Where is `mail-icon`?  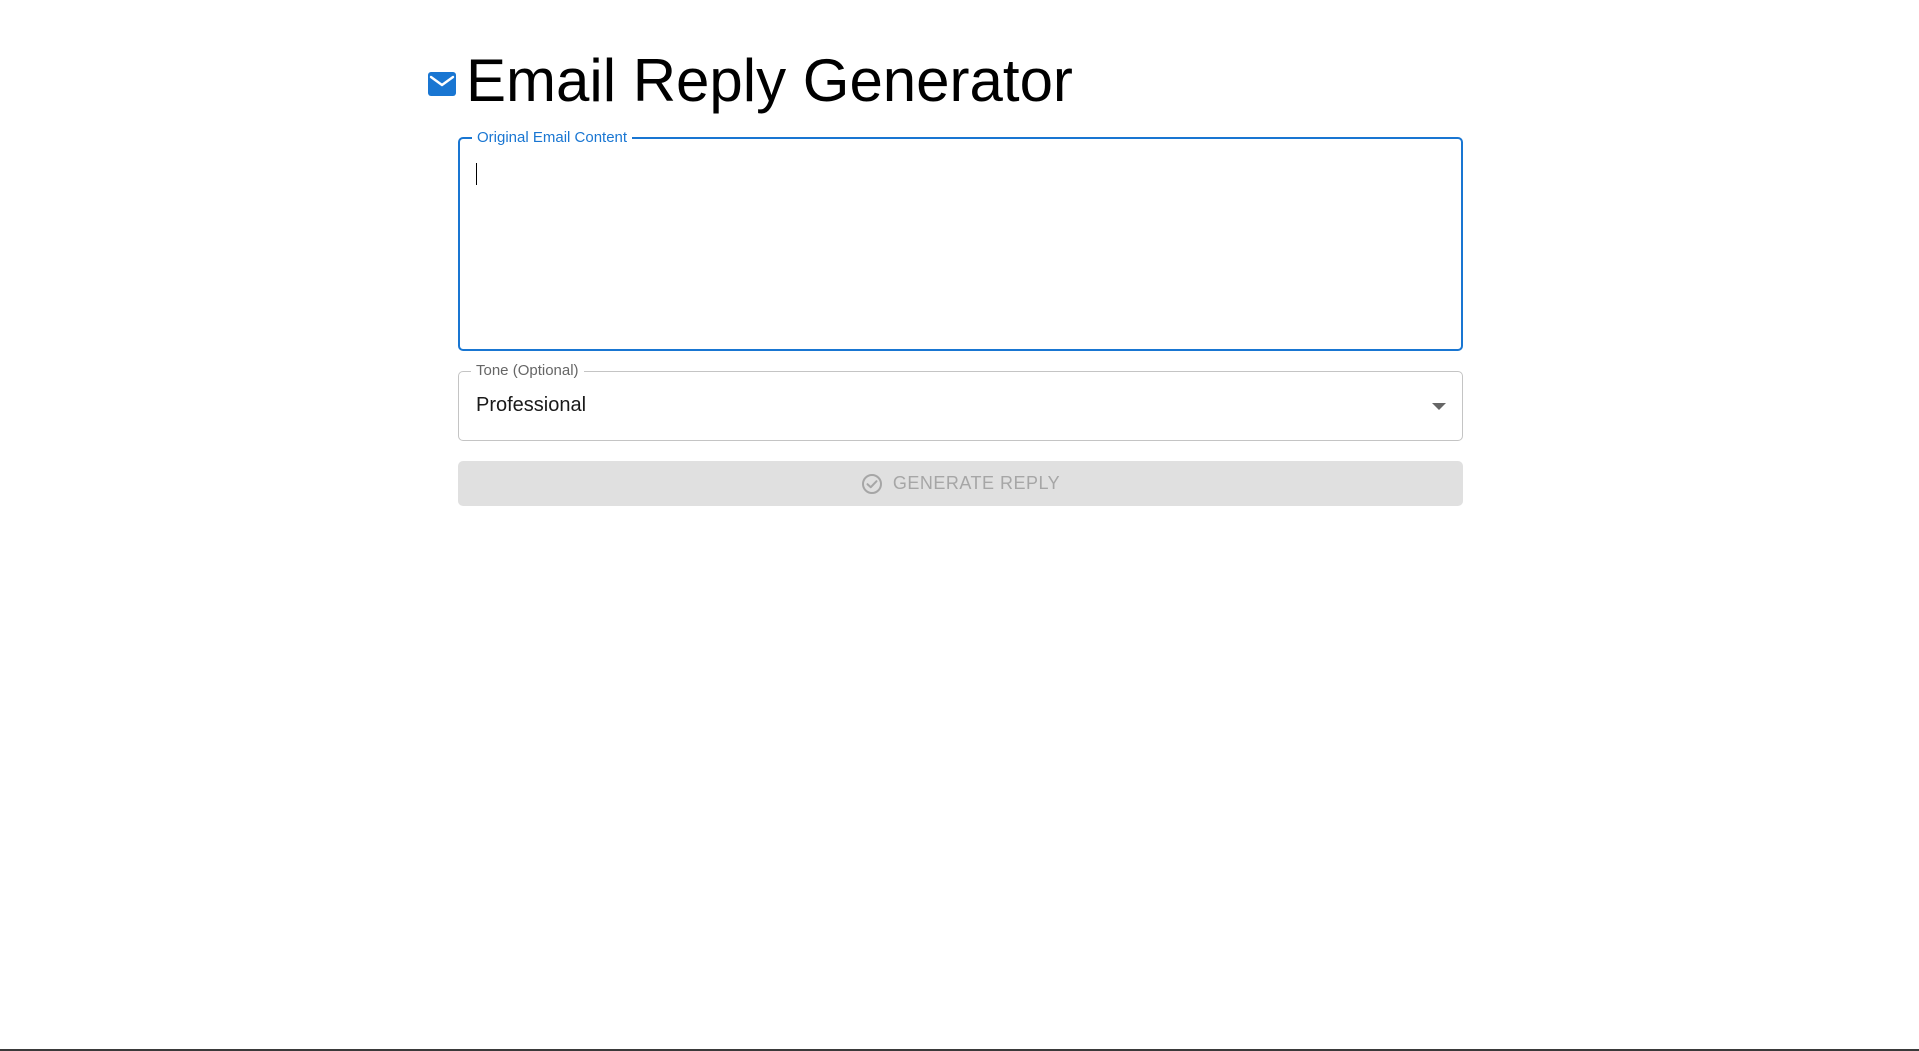
mail-icon is located at coordinates (442, 84).